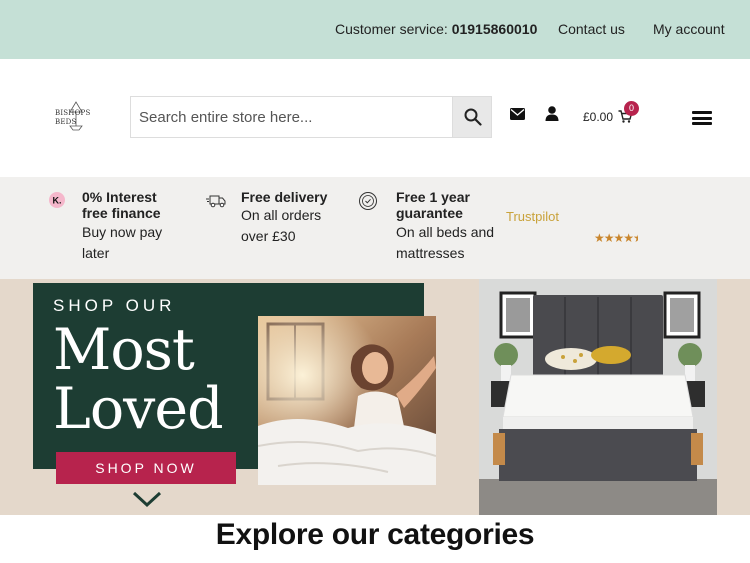 The width and height of the screenshot is (750, 563). Describe the element at coordinates (631, 108) in the screenshot. I see `cart-count-badge: 0` at that location.